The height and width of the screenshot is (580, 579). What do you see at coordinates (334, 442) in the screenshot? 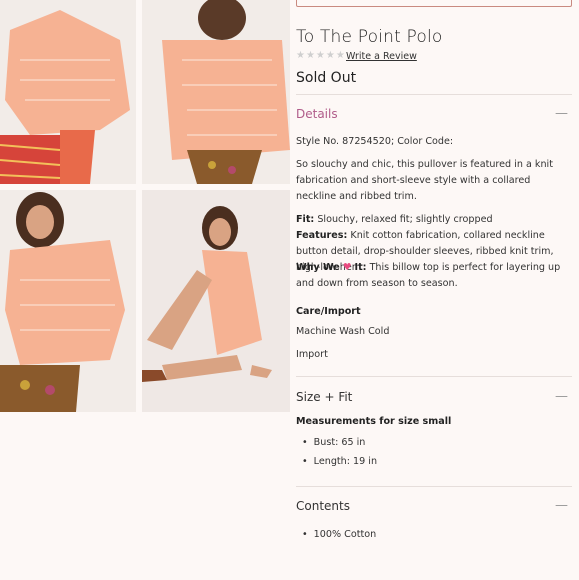
I see `list-item: Bust: 65 in` at bounding box center [334, 442].